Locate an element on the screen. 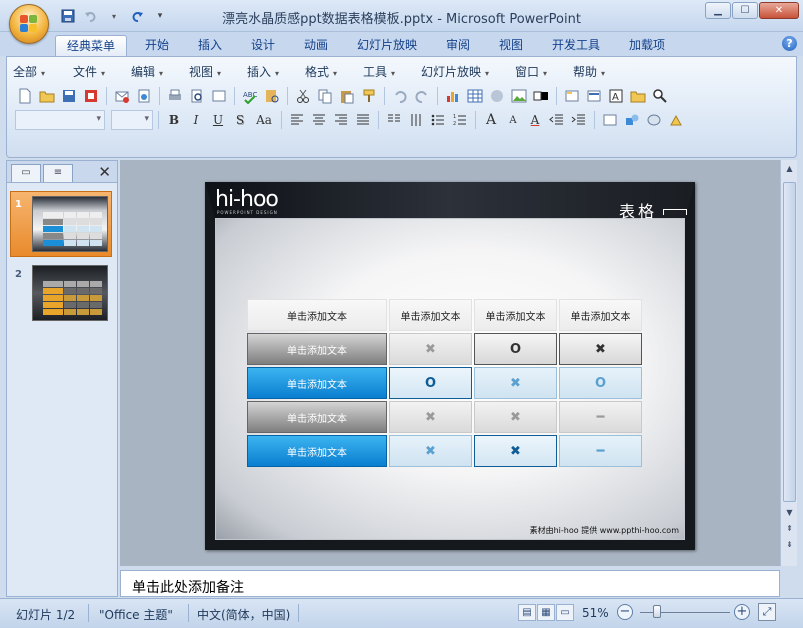 This screenshot has height=628, width=803. menu-window: 窗口 ▾ is located at coordinates (544, 72).